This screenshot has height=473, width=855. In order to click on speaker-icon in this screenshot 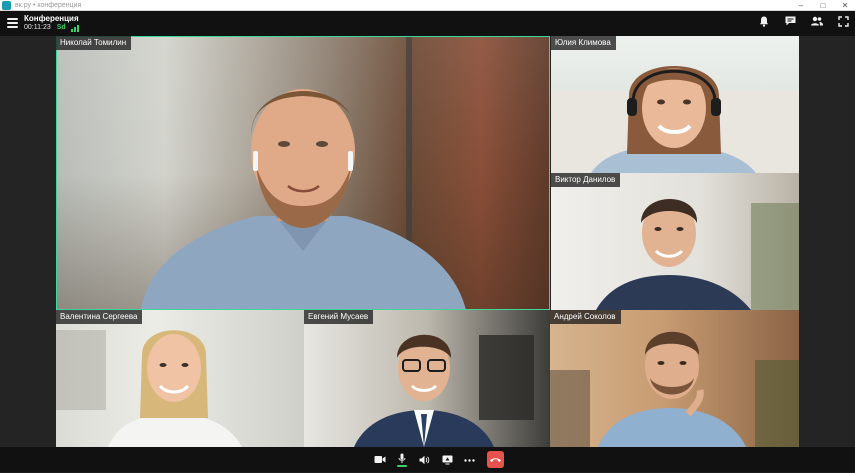, I will do `click(425, 459)`.